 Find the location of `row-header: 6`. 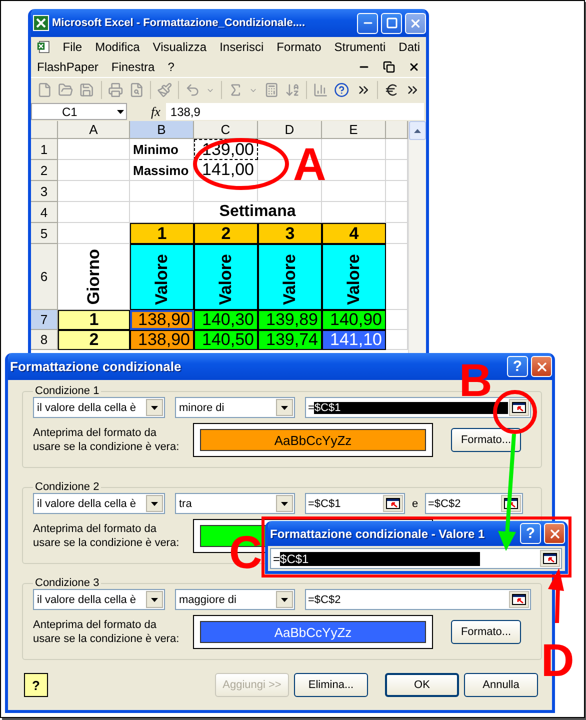

row-header: 6 is located at coordinates (44, 277).